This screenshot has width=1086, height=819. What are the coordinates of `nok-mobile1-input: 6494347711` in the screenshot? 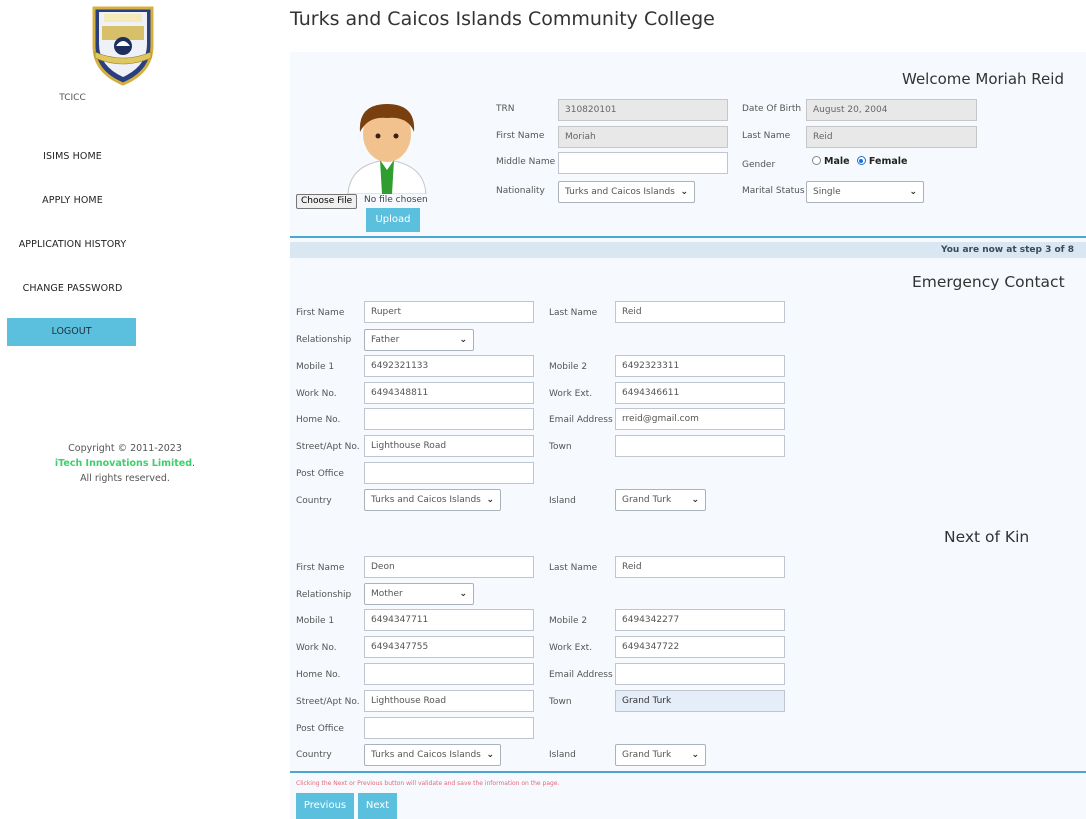 It's located at (449, 620).